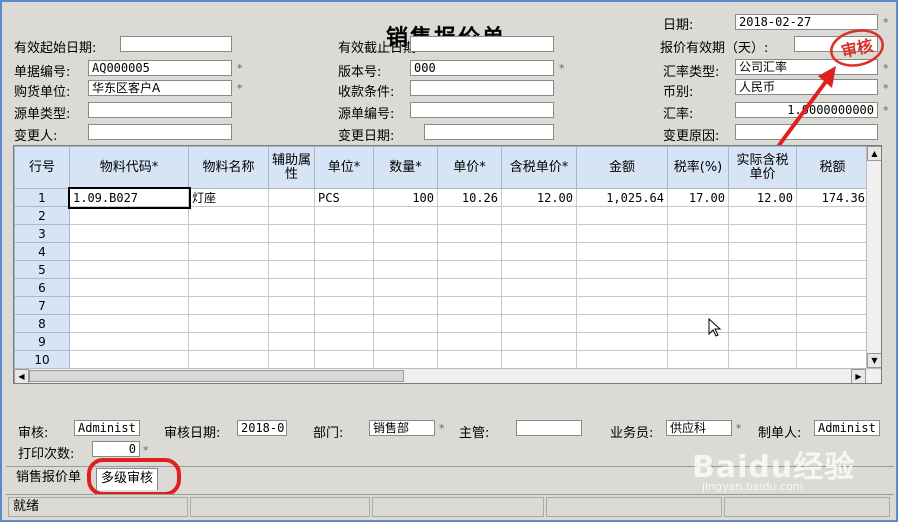 The image size is (898, 522). What do you see at coordinates (874, 153) in the screenshot?
I see `scroll-up-icon: ▲` at bounding box center [874, 153].